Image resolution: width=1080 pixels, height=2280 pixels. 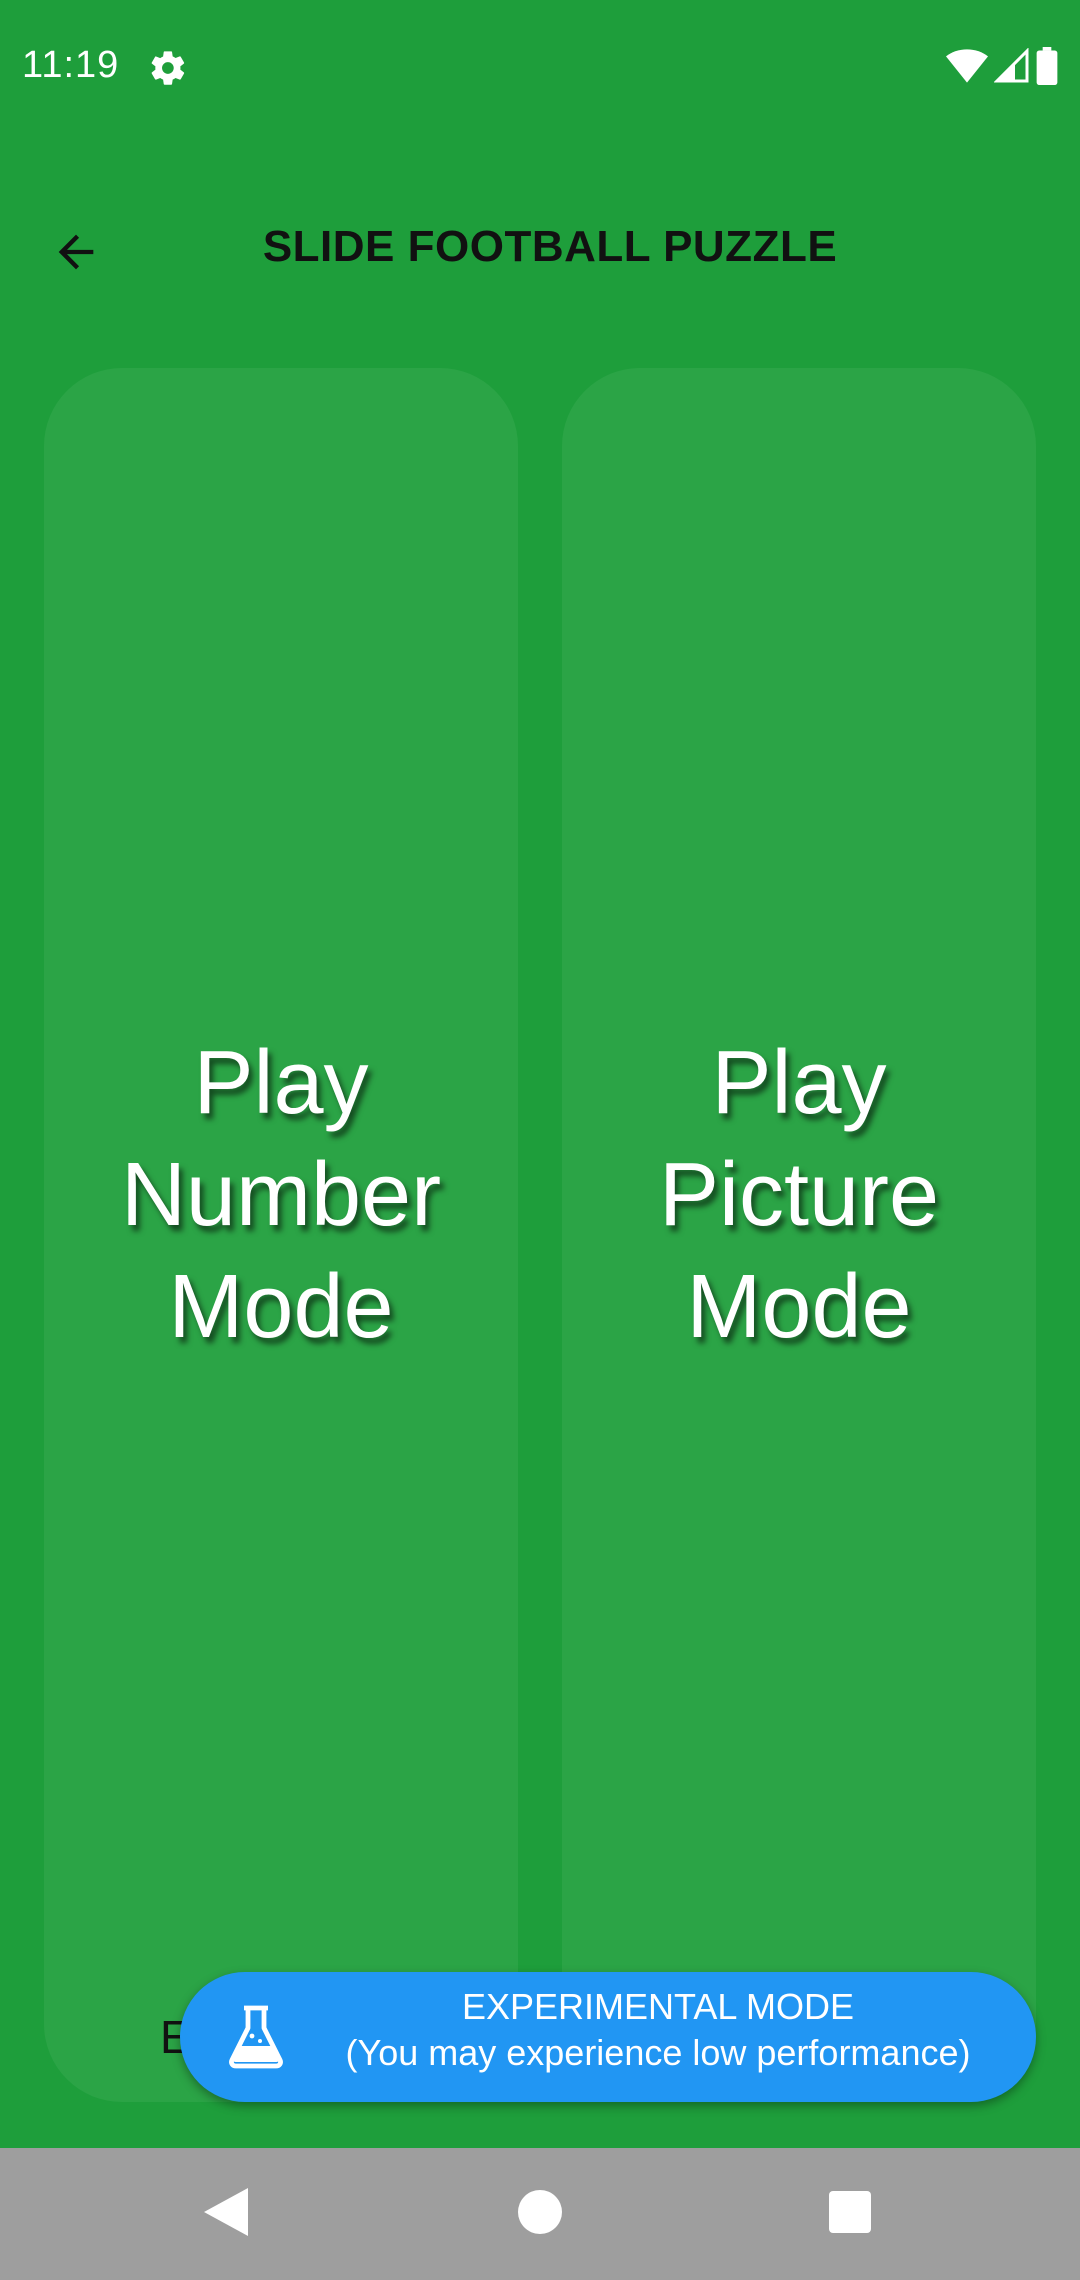 I want to click on banner-subtitle: (You may experience low performance), so click(x=658, y=2052).